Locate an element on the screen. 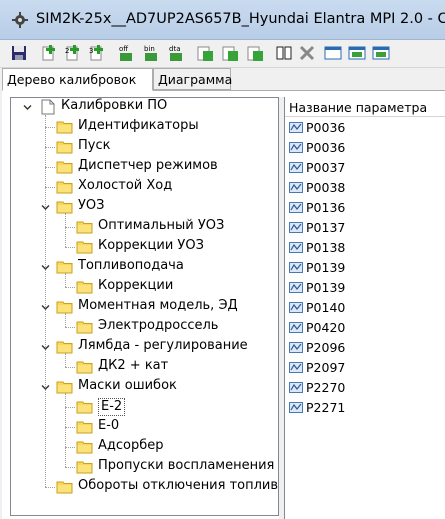 This screenshot has height=519, width=445. parameter-name: P2096 is located at coordinates (326, 347).